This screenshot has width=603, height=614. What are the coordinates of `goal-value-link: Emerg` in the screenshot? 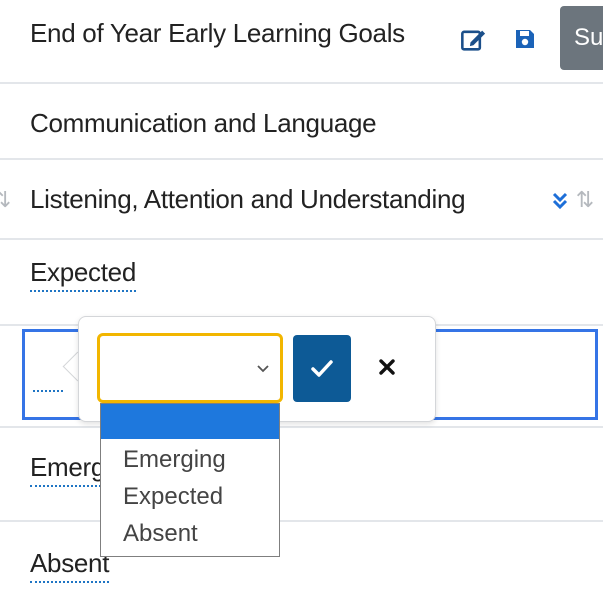 It's located at (67, 469).